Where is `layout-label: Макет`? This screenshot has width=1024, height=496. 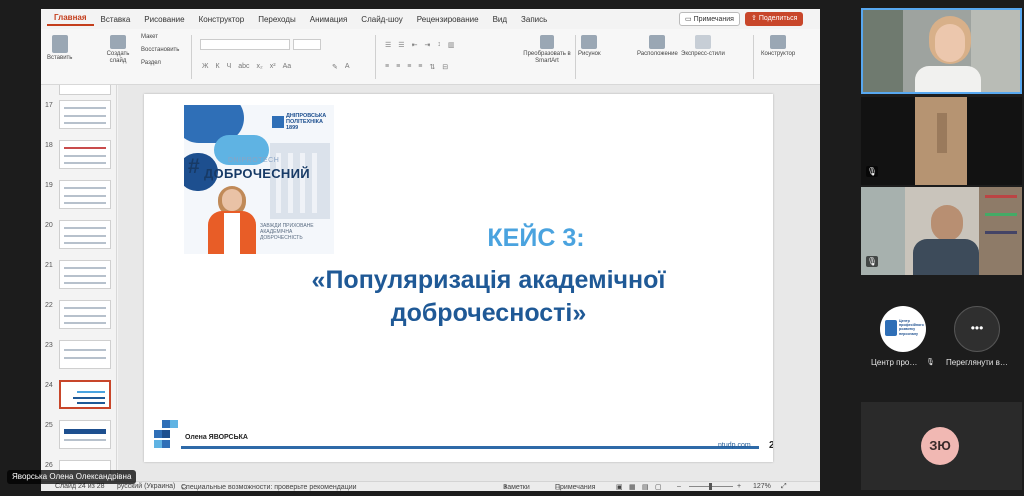 layout-label: Макет is located at coordinates (149, 37).